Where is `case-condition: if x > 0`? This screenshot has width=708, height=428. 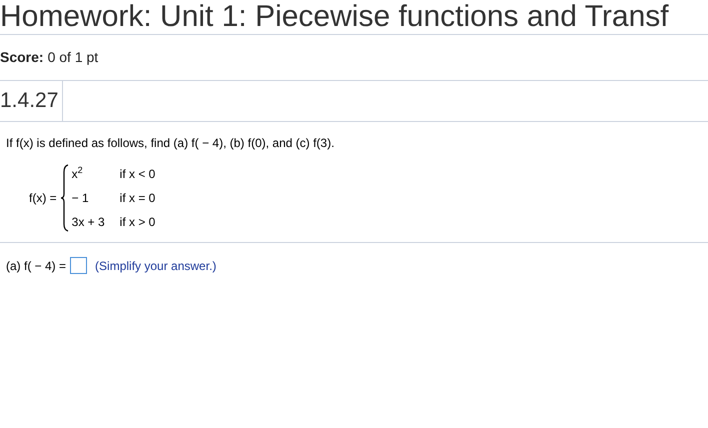
case-condition: if x > 0 is located at coordinates (138, 222).